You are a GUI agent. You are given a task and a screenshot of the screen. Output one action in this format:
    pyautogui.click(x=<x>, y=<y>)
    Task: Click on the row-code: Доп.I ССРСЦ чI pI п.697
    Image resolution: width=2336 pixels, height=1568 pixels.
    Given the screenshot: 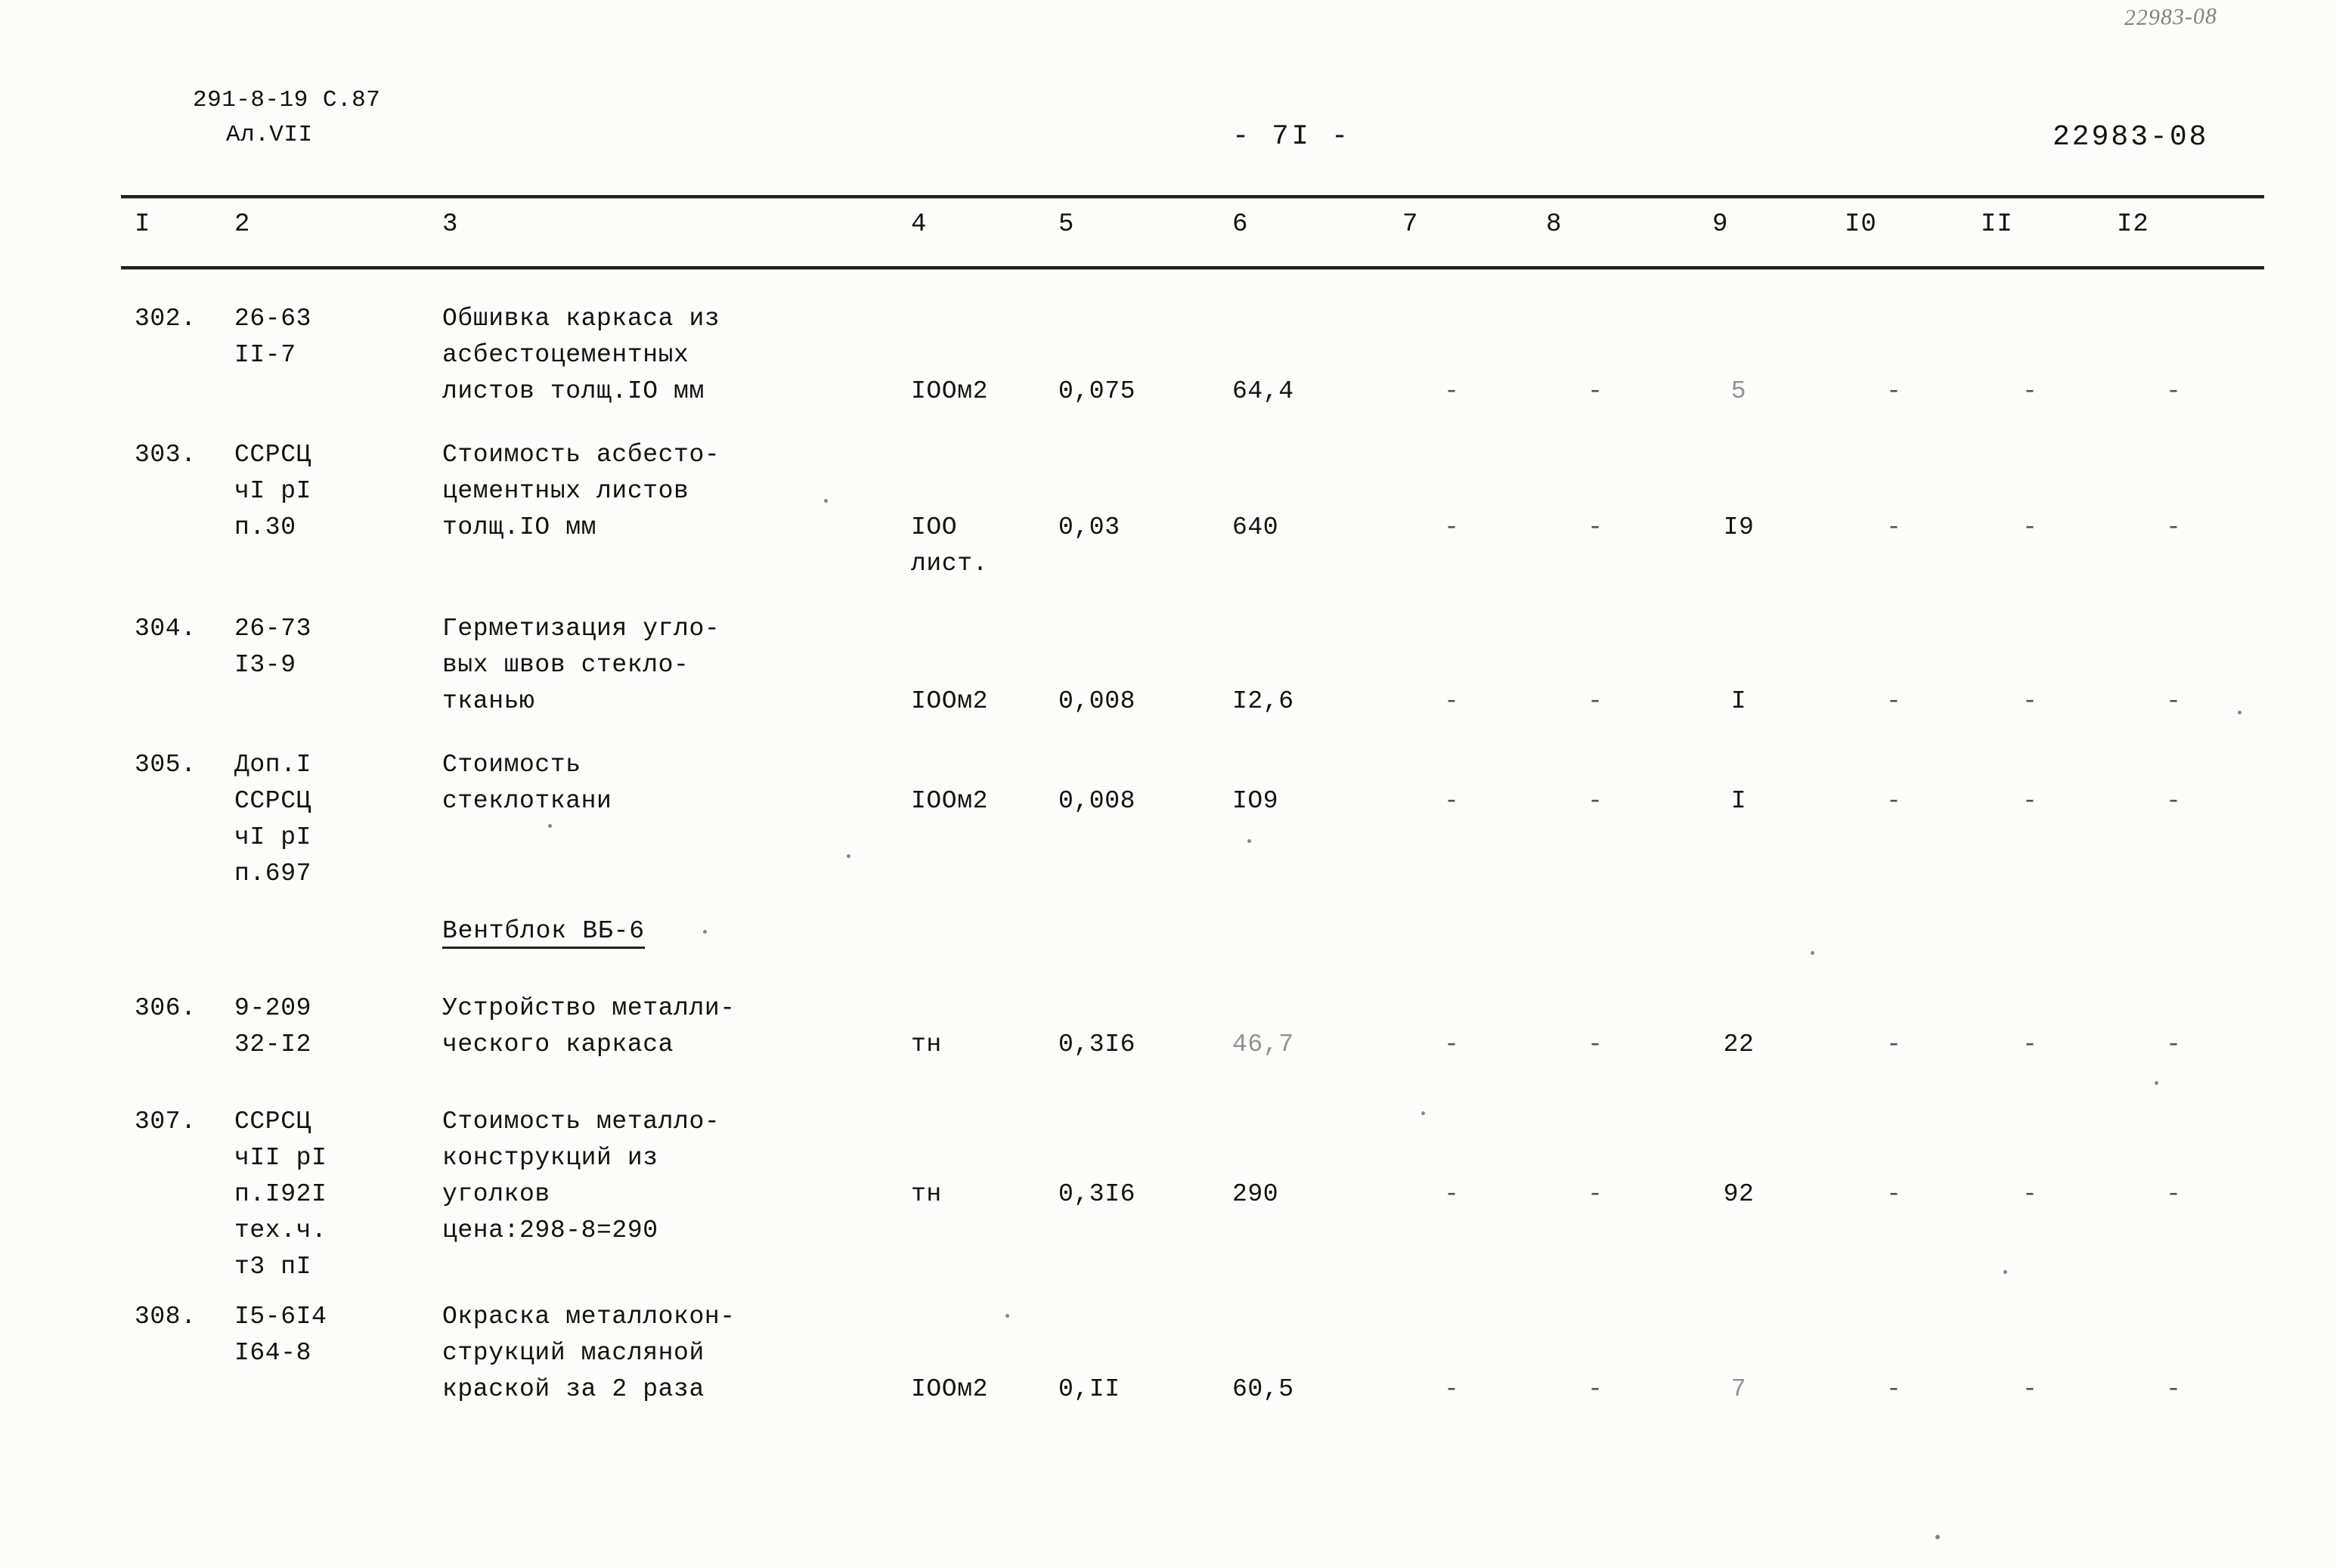 What is the action you would take?
    pyautogui.click(x=273, y=819)
    